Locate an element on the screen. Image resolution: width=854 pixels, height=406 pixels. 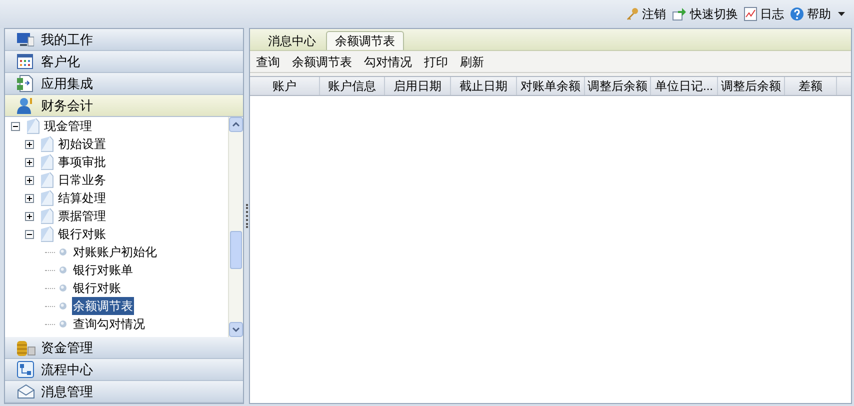
column-header: 截止日期 is located at coordinates (484, 86).